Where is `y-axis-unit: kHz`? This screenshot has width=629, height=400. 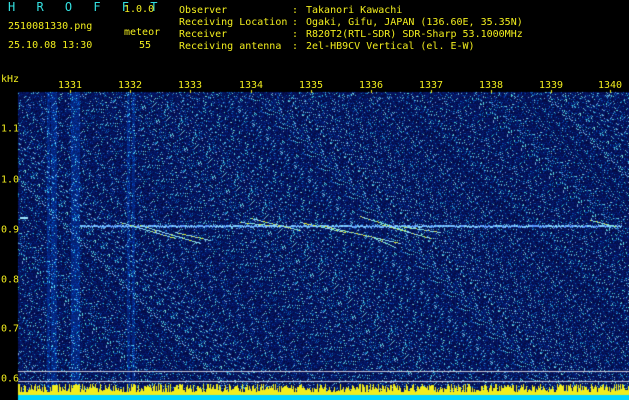 y-axis-unit: kHz is located at coordinates (10, 79).